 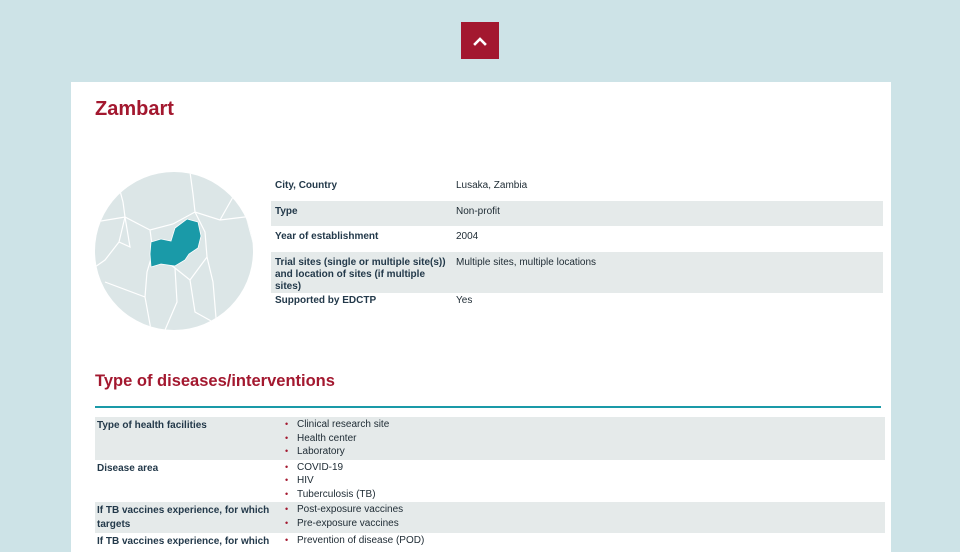 I want to click on info-value: Lusaka, Zambia, so click(x=492, y=185).